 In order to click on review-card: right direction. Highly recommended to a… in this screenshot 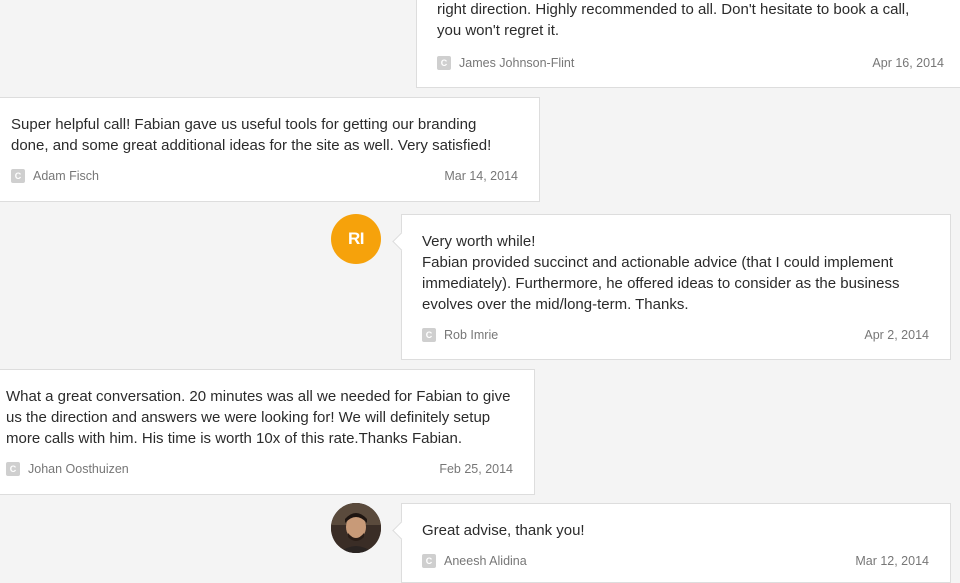, I will do `click(688, 44)`.